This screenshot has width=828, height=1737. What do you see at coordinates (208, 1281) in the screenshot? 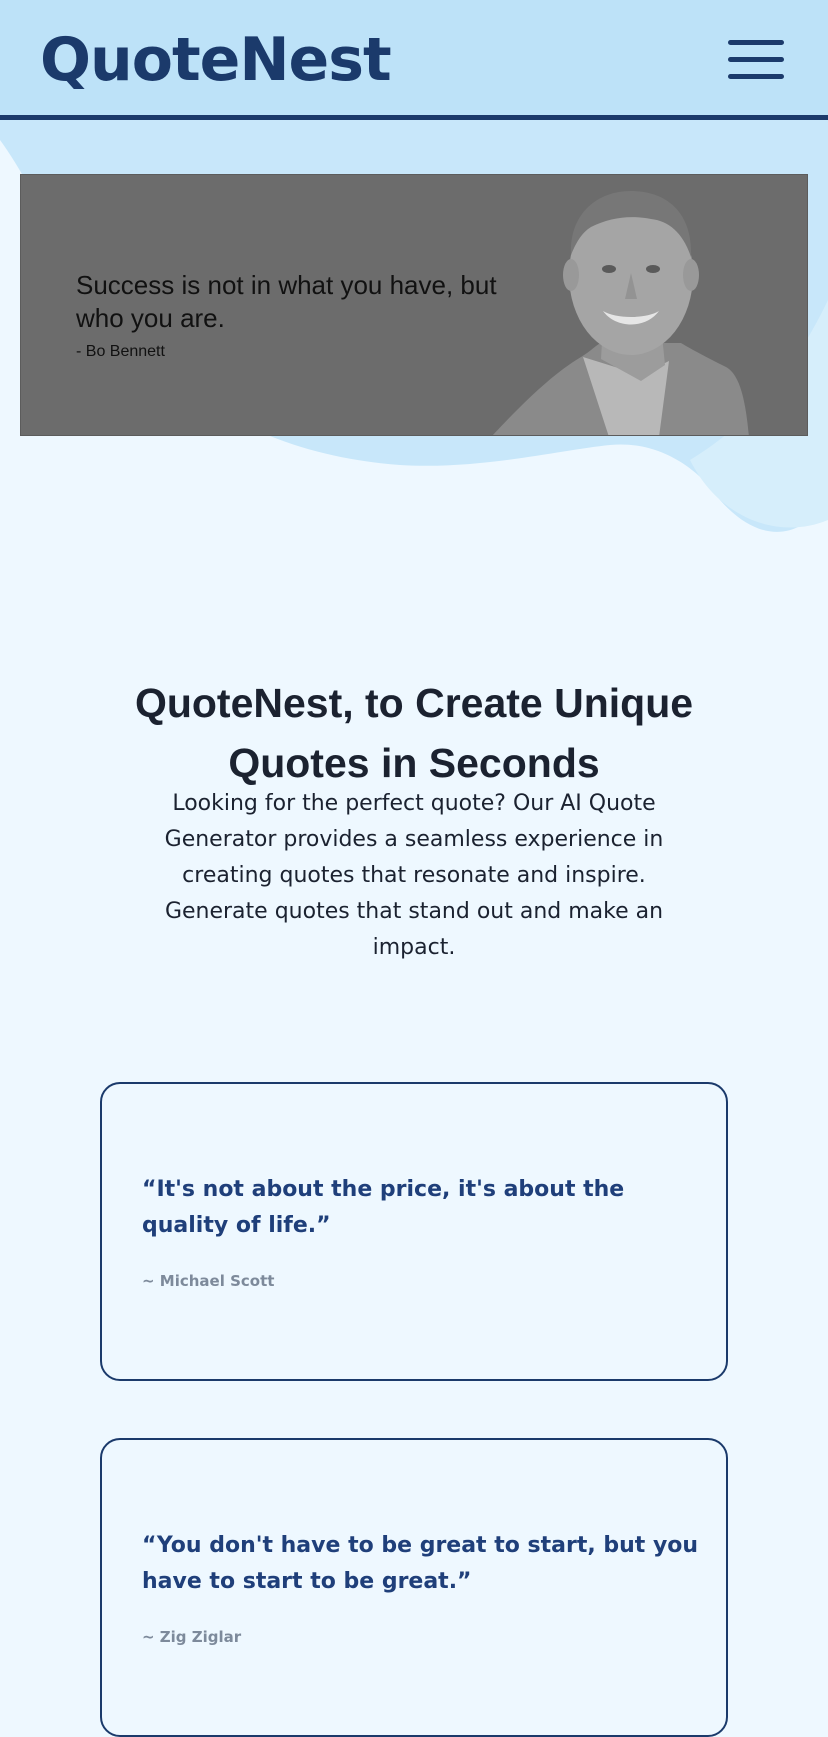
I see `quote-author: ~ Michael Scott` at bounding box center [208, 1281].